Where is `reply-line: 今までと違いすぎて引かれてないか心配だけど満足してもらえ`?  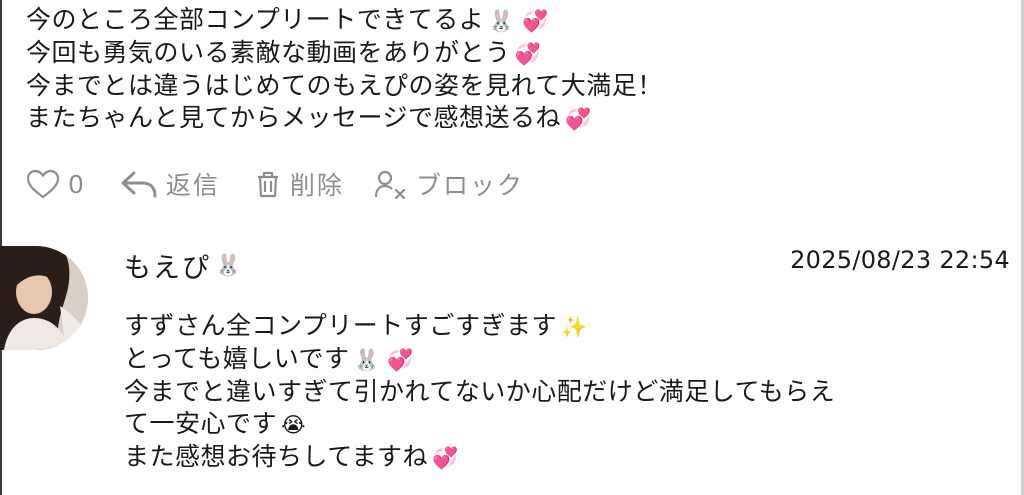
reply-line: 今までと違いすぎて引かれてないか心配だけど満足してもらえ is located at coordinates (480, 391).